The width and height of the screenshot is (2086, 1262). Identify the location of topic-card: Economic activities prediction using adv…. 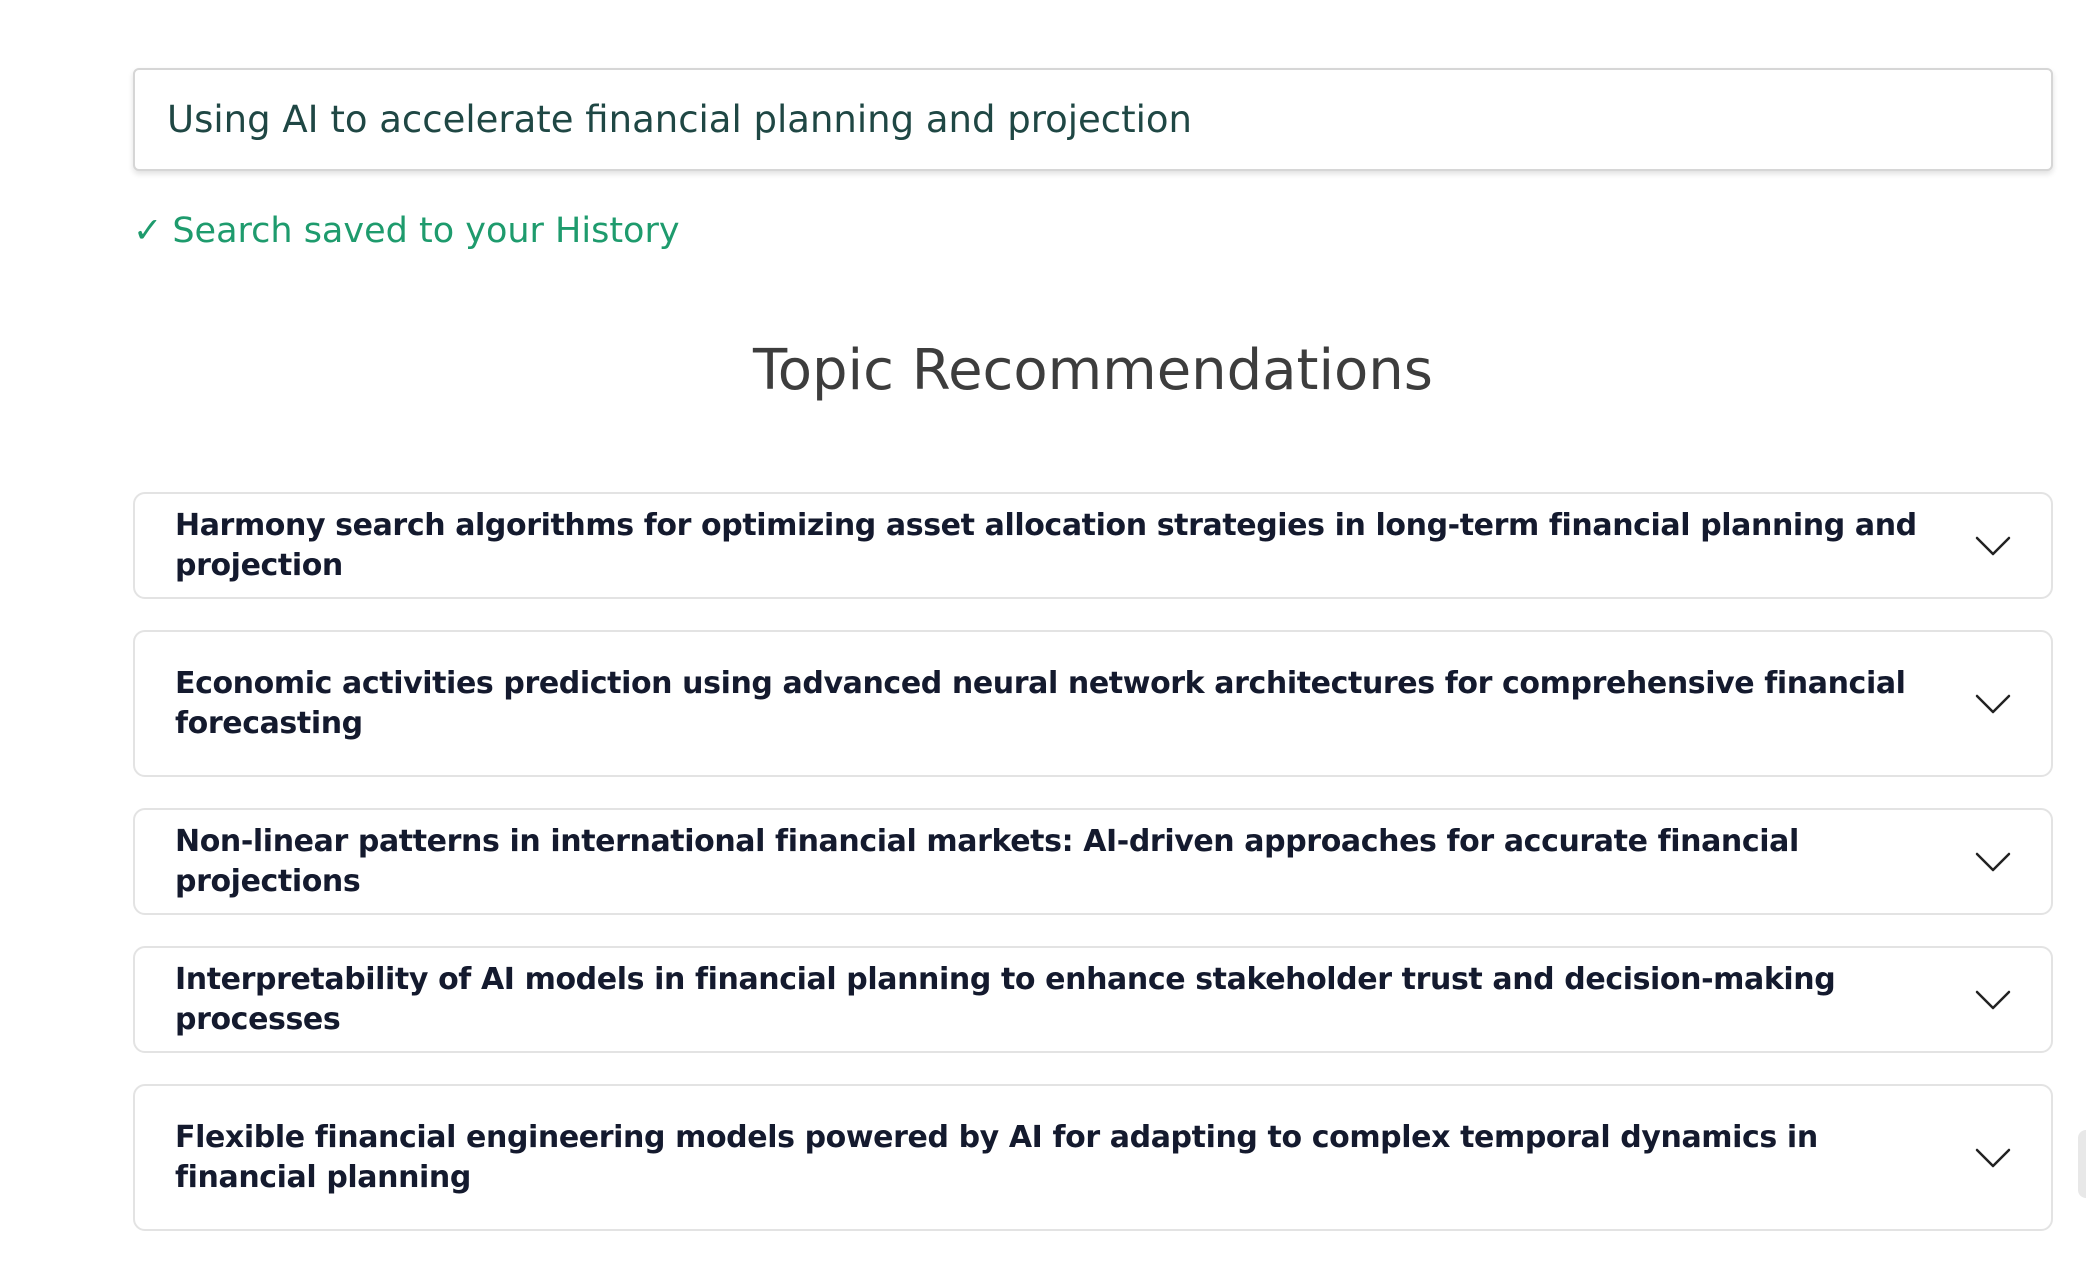
(1093, 703).